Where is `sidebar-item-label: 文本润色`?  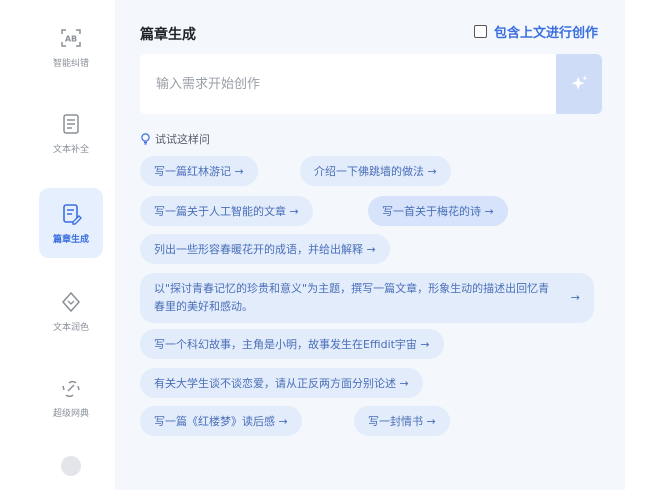
sidebar-item-label: 文本润色 is located at coordinates (70, 327).